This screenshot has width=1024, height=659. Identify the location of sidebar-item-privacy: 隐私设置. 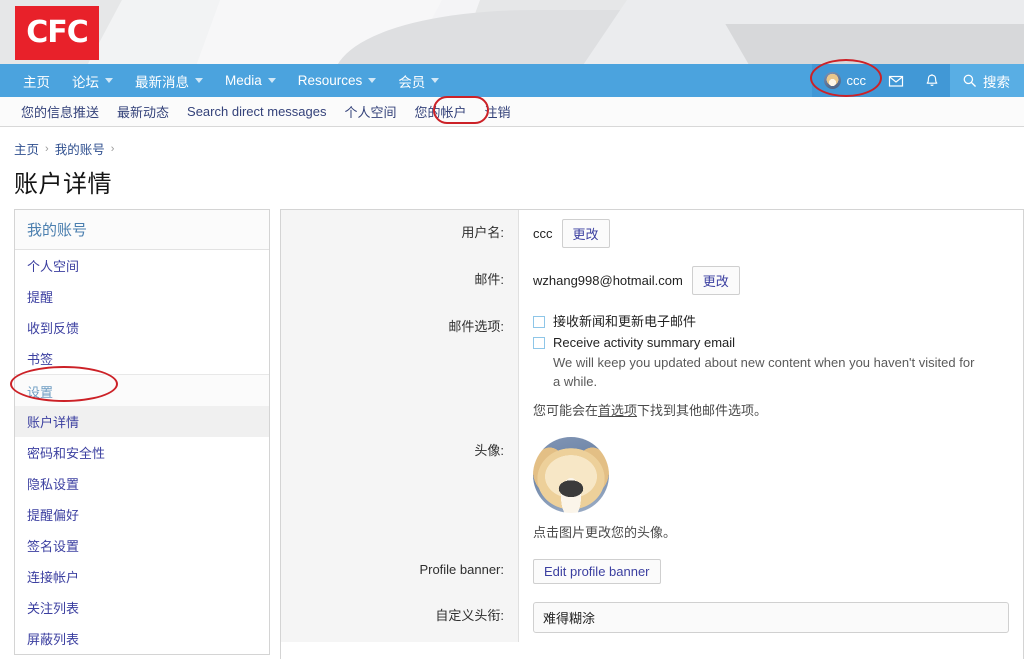
(142, 483).